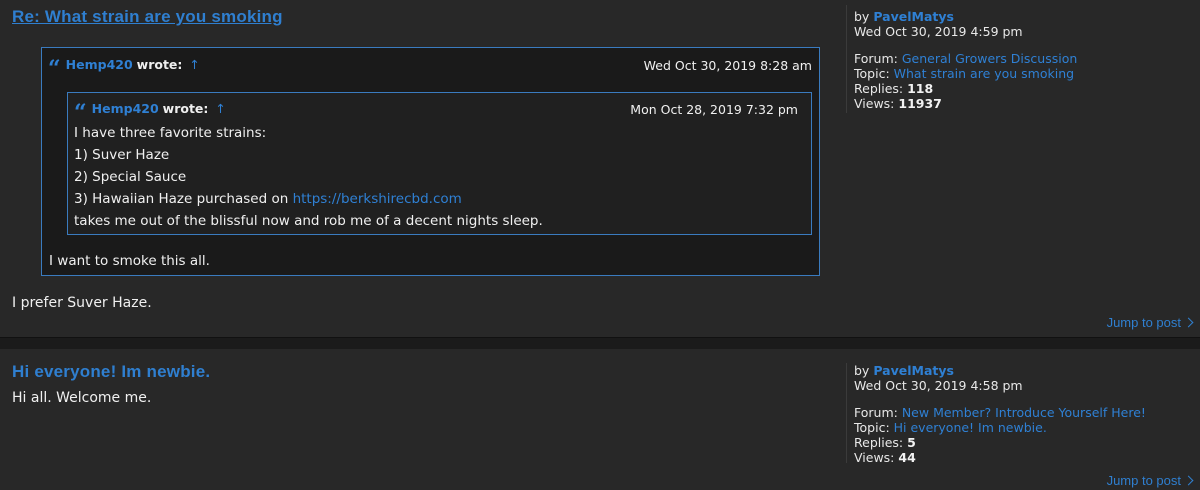 Image resolution: width=1200 pixels, height=490 pixels. What do you see at coordinates (727, 65) in the screenshot?
I see `quote-date: Wed Oct 30, 2019 8:28 am` at bounding box center [727, 65].